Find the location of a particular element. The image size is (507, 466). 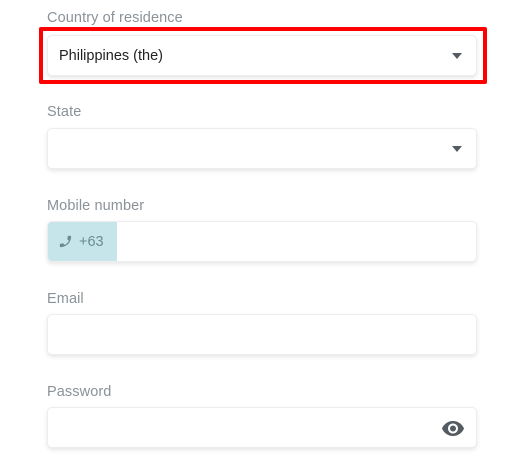

password-input is located at coordinates (246, 428).